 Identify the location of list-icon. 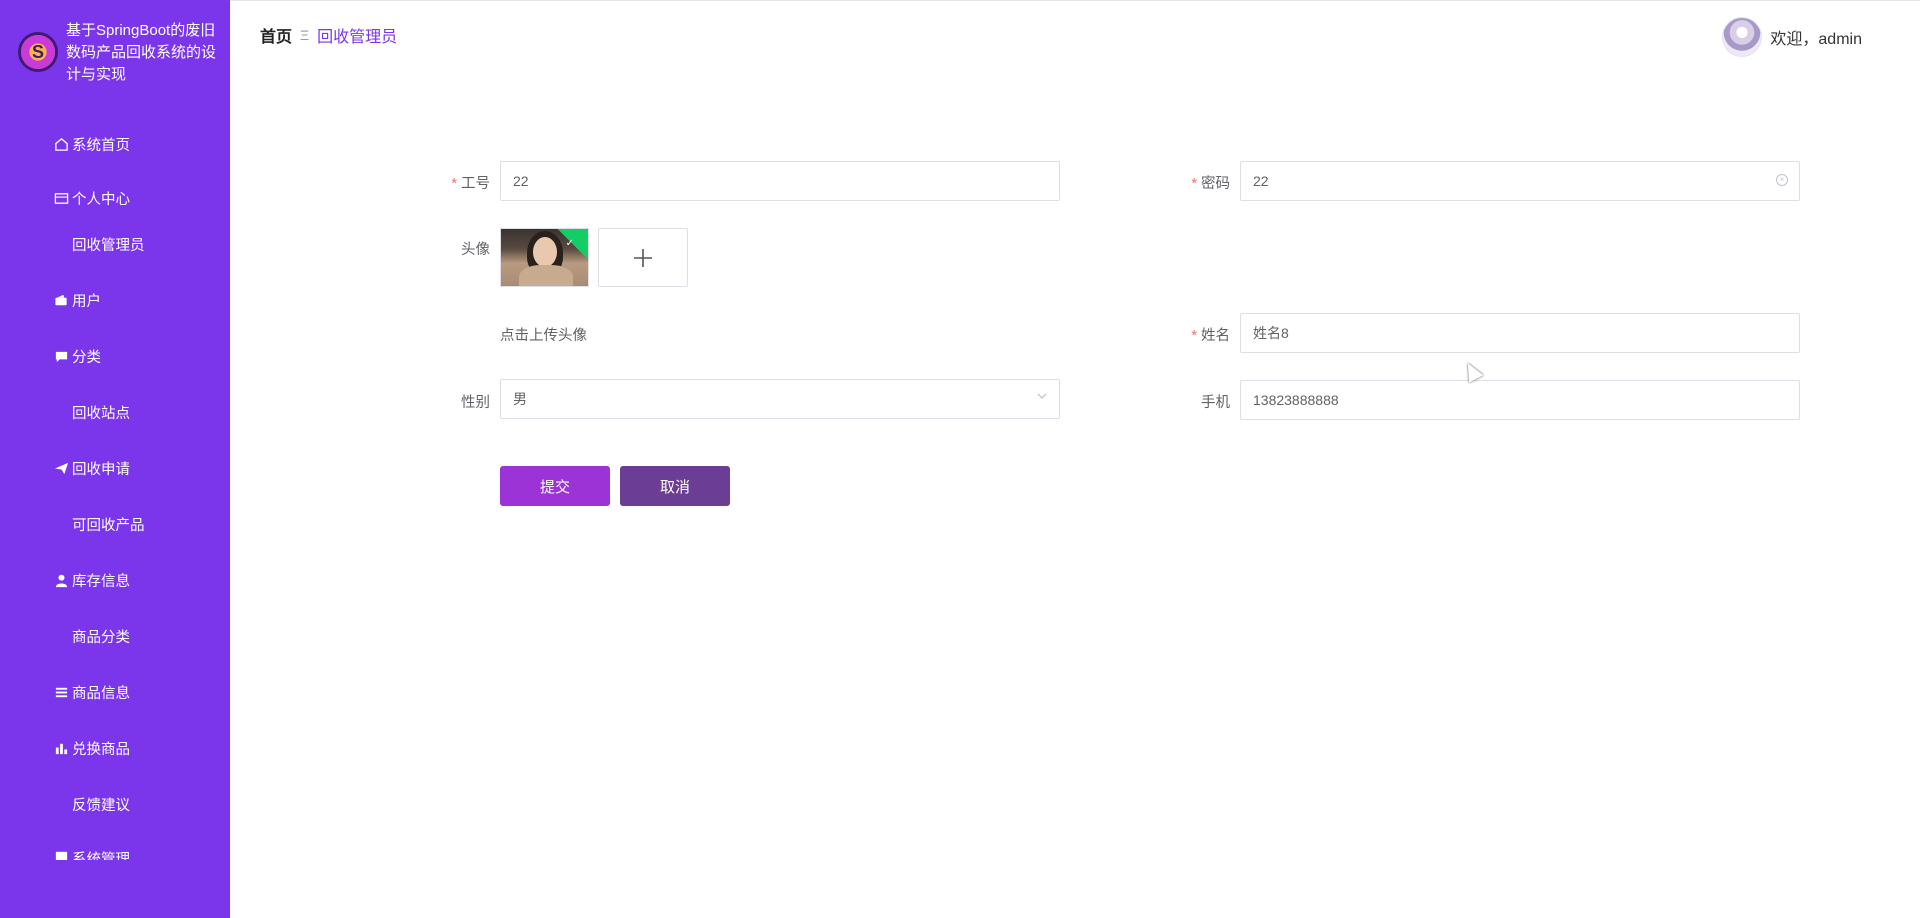
(61, 692).